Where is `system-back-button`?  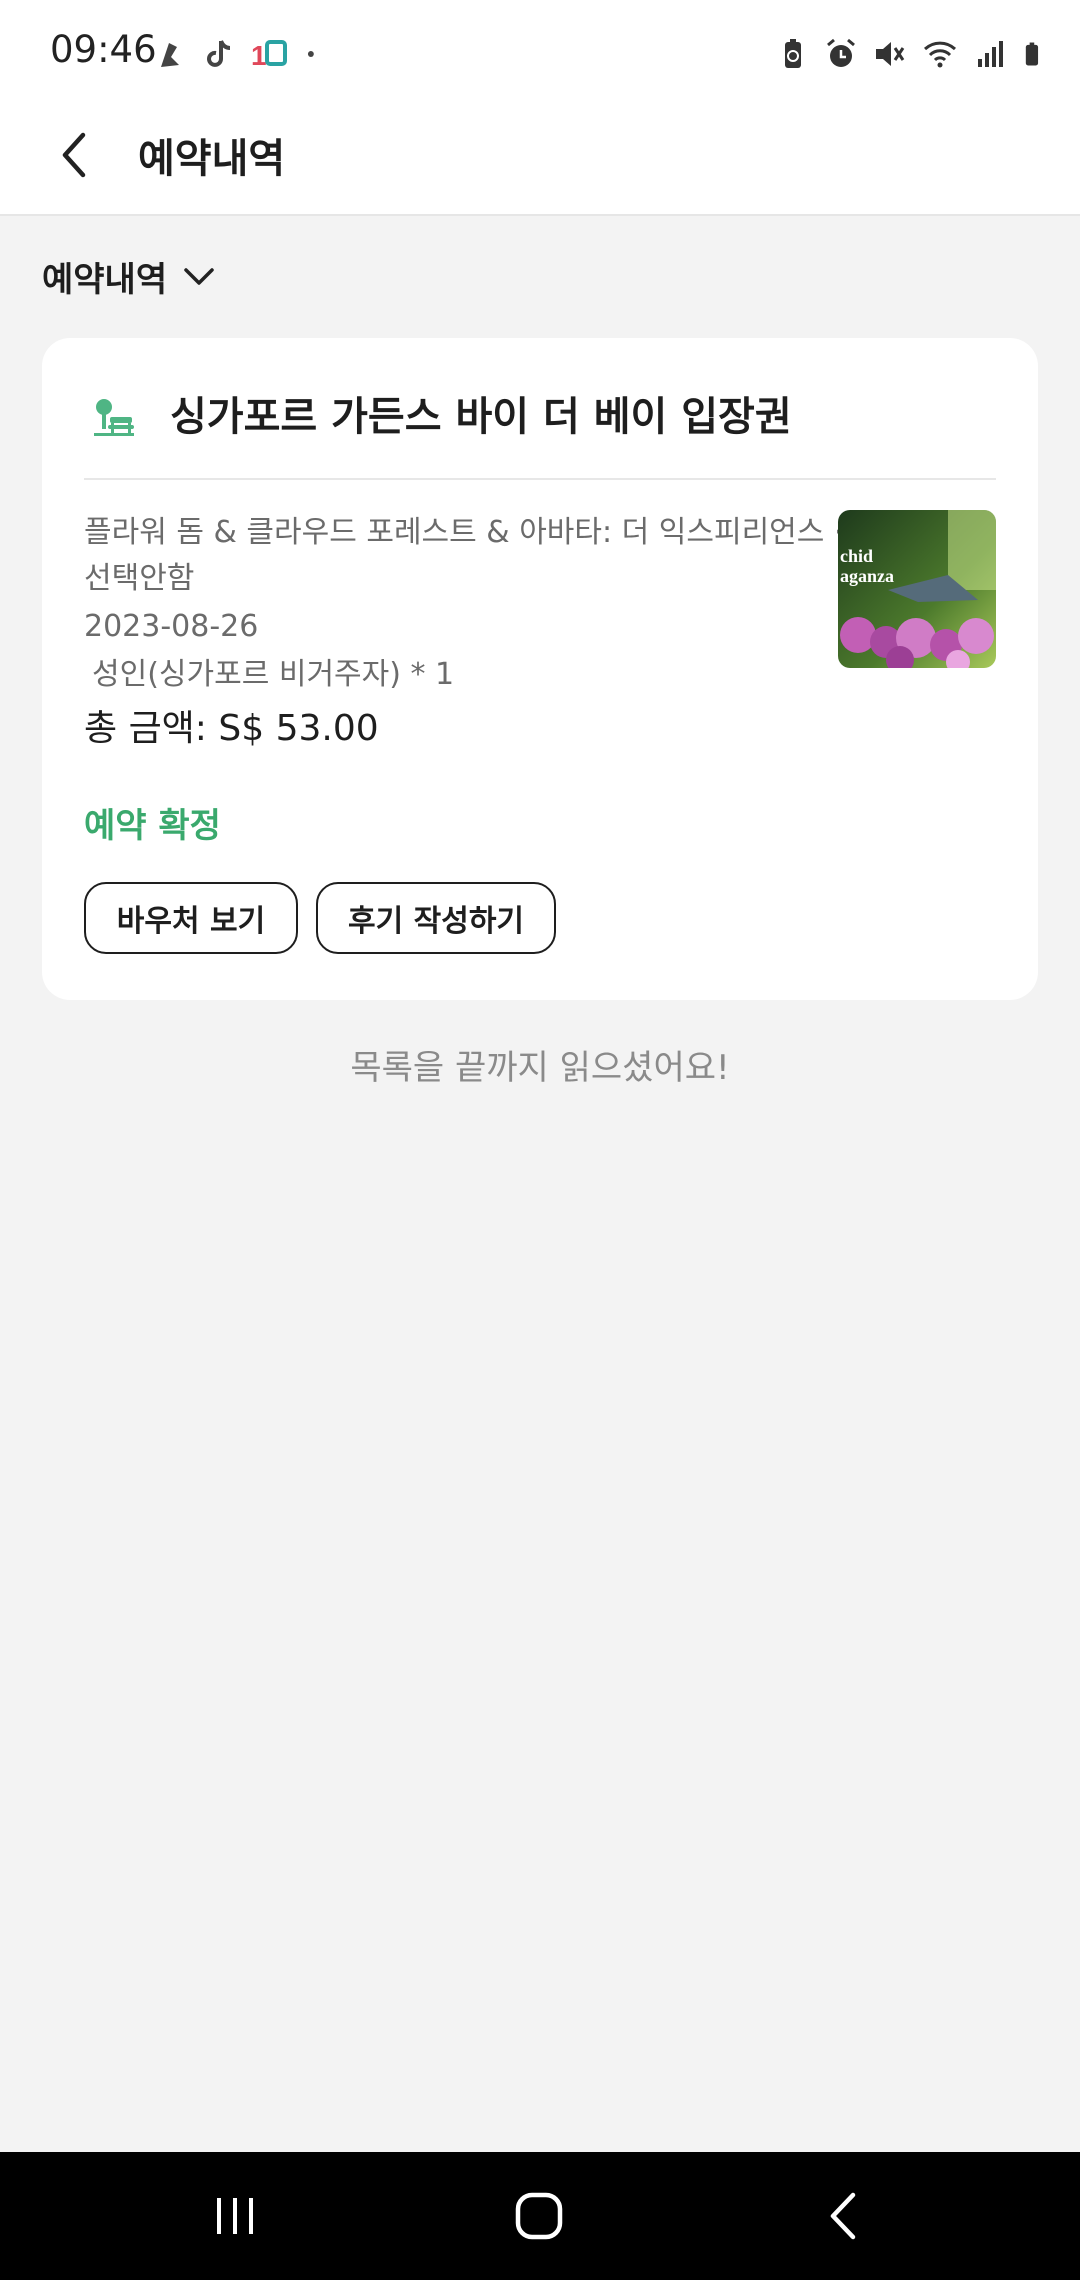
system-back-button is located at coordinates (842, 2216).